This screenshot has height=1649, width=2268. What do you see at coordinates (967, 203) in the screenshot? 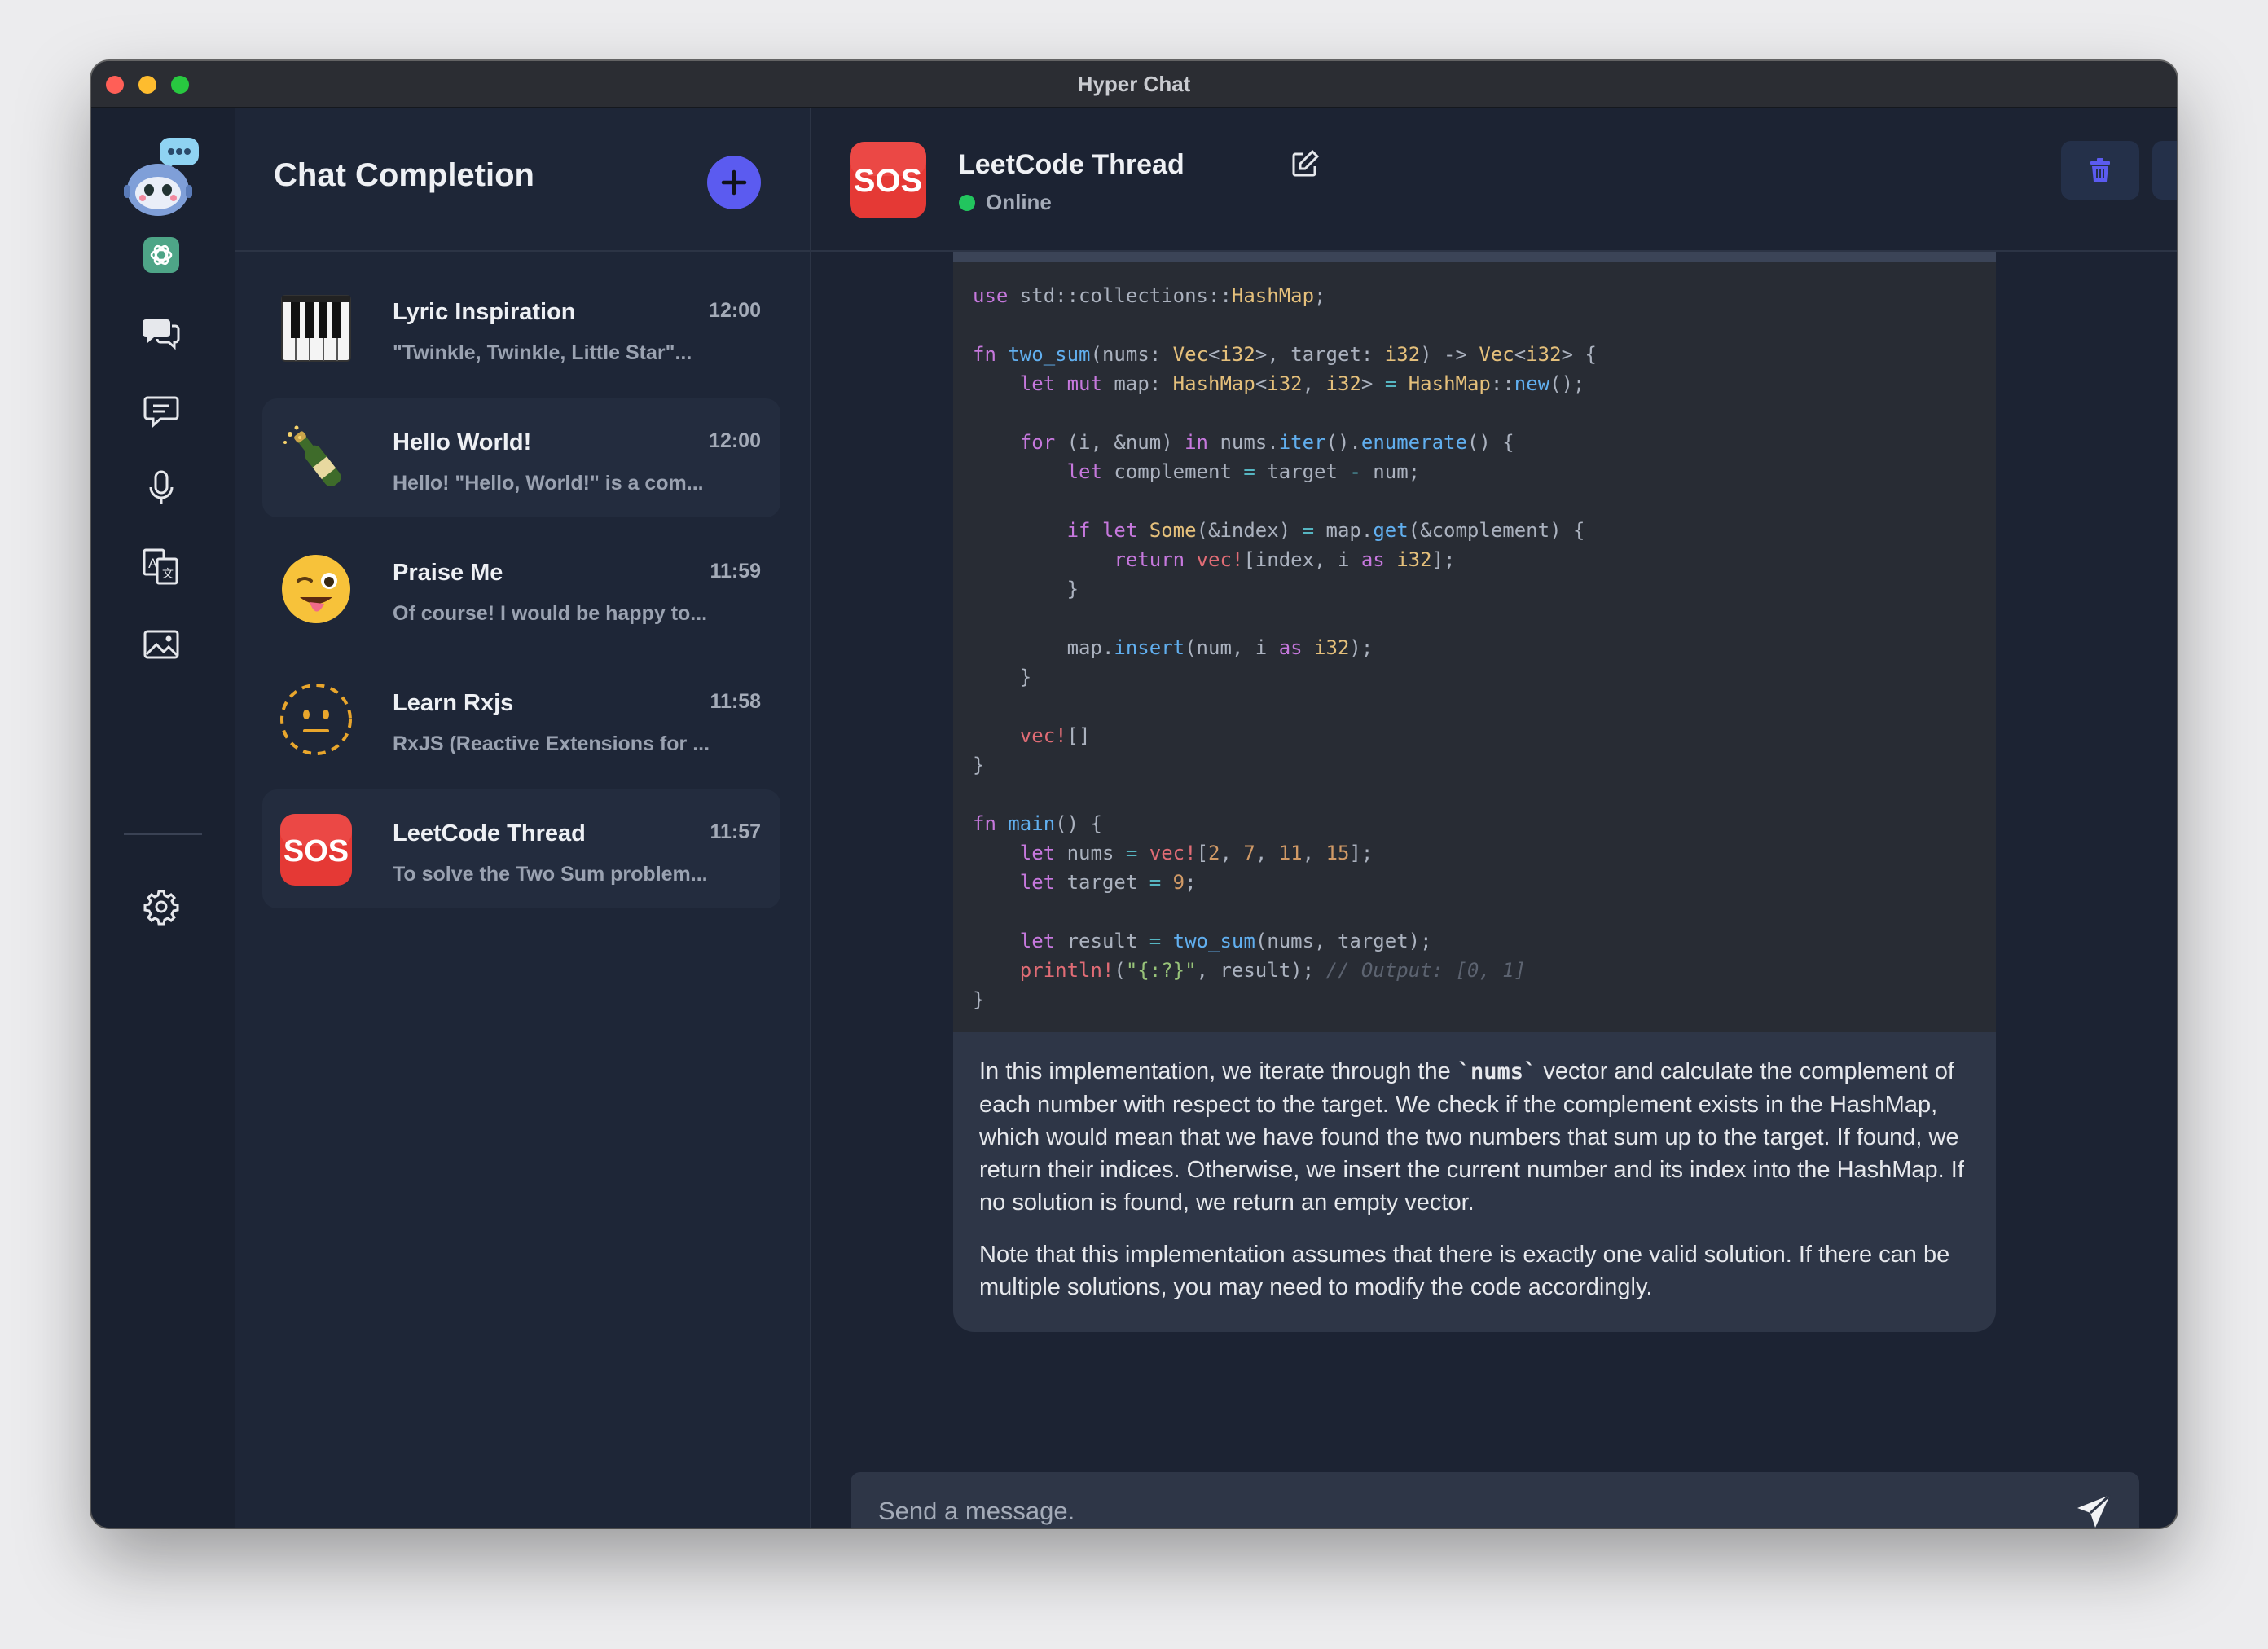
I see `online-status-dot` at bounding box center [967, 203].